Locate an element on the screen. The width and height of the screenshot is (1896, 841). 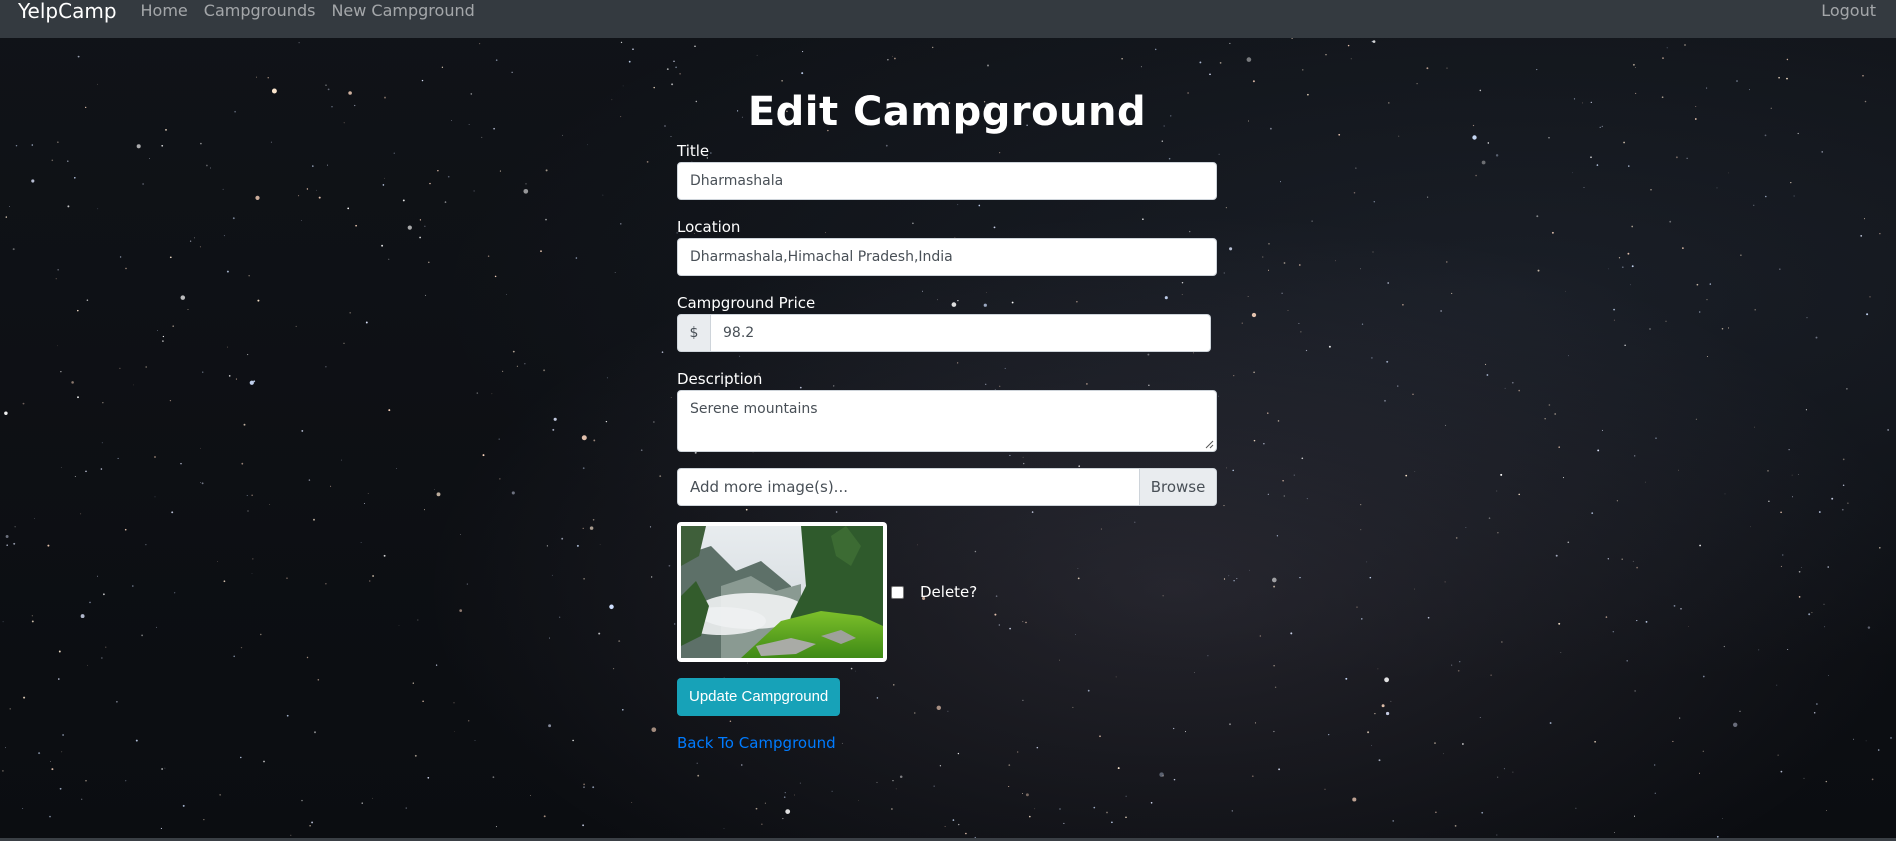
description-group: Description Serene mountains is located at coordinates (947, 410).